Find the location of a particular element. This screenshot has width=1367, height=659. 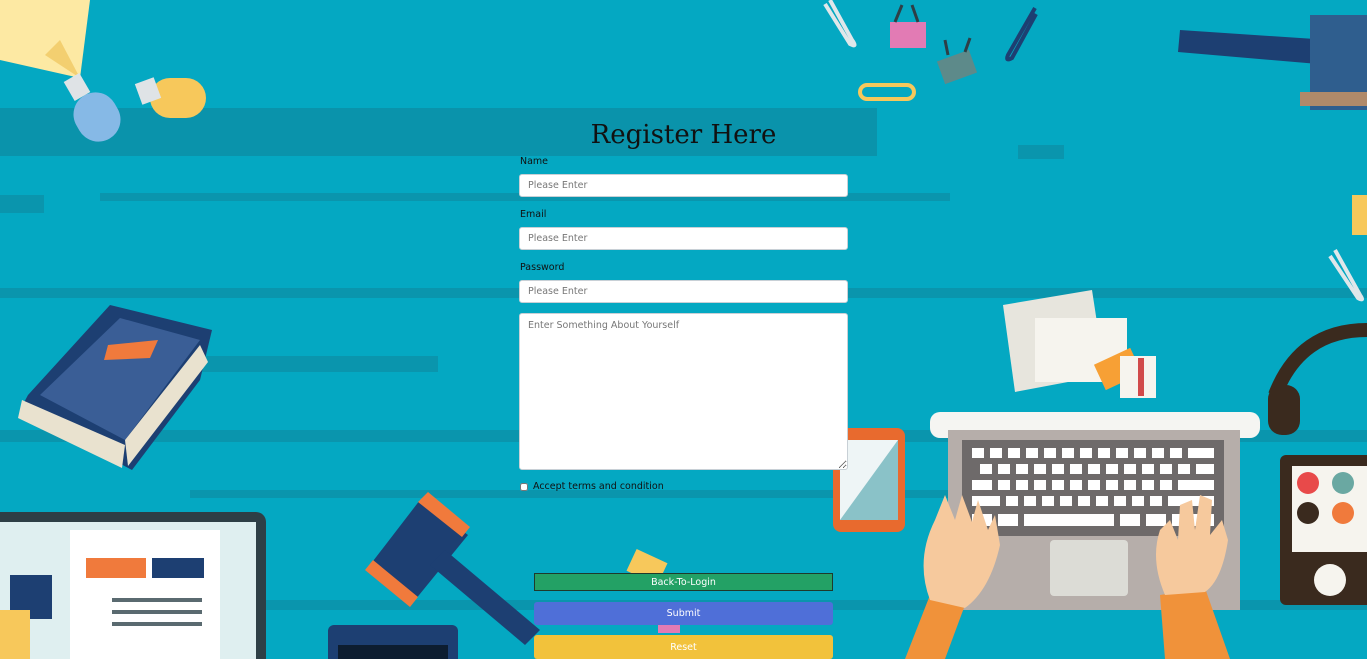

about-textarea is located at coordinates (683, 391).